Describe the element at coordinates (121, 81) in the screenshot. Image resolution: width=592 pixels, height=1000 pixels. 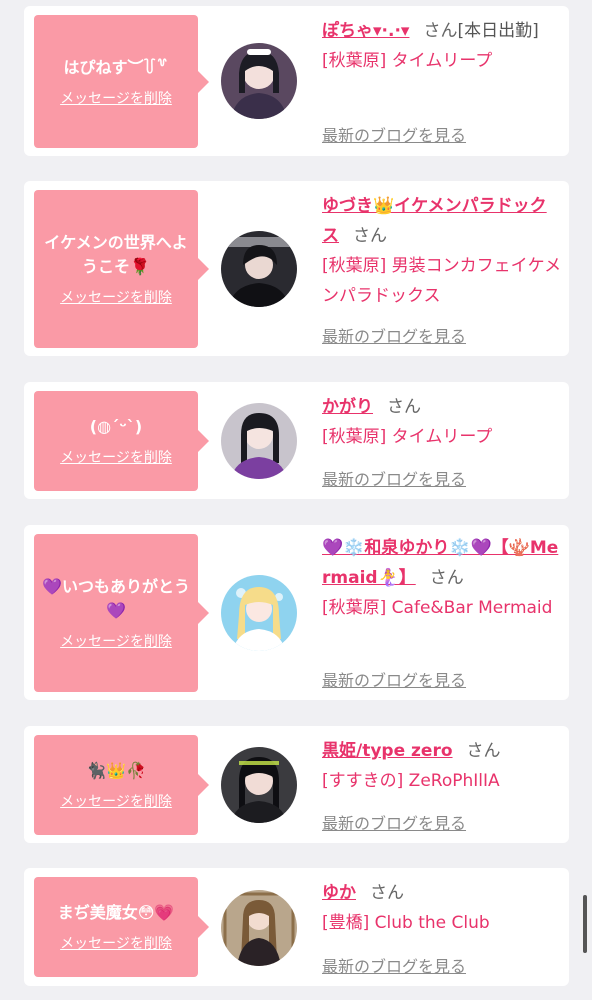
I see `message-bubble: はぴねす︶꒦꒷ メッセージを削除` at that location.